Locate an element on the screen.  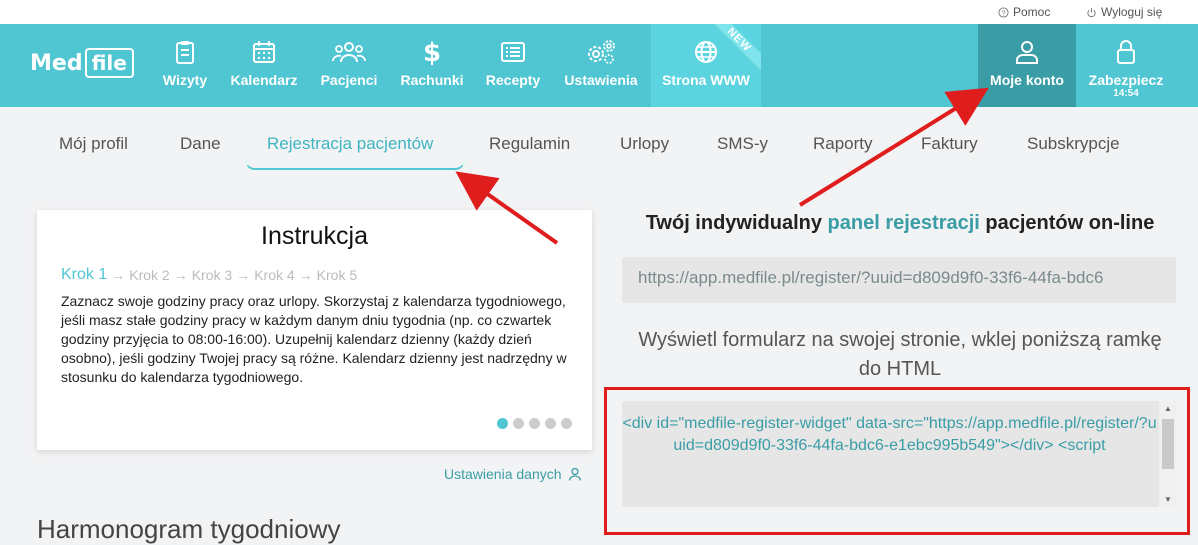
nav-item-kalendarz: Kalendarz is located at coordinates (264, 65).